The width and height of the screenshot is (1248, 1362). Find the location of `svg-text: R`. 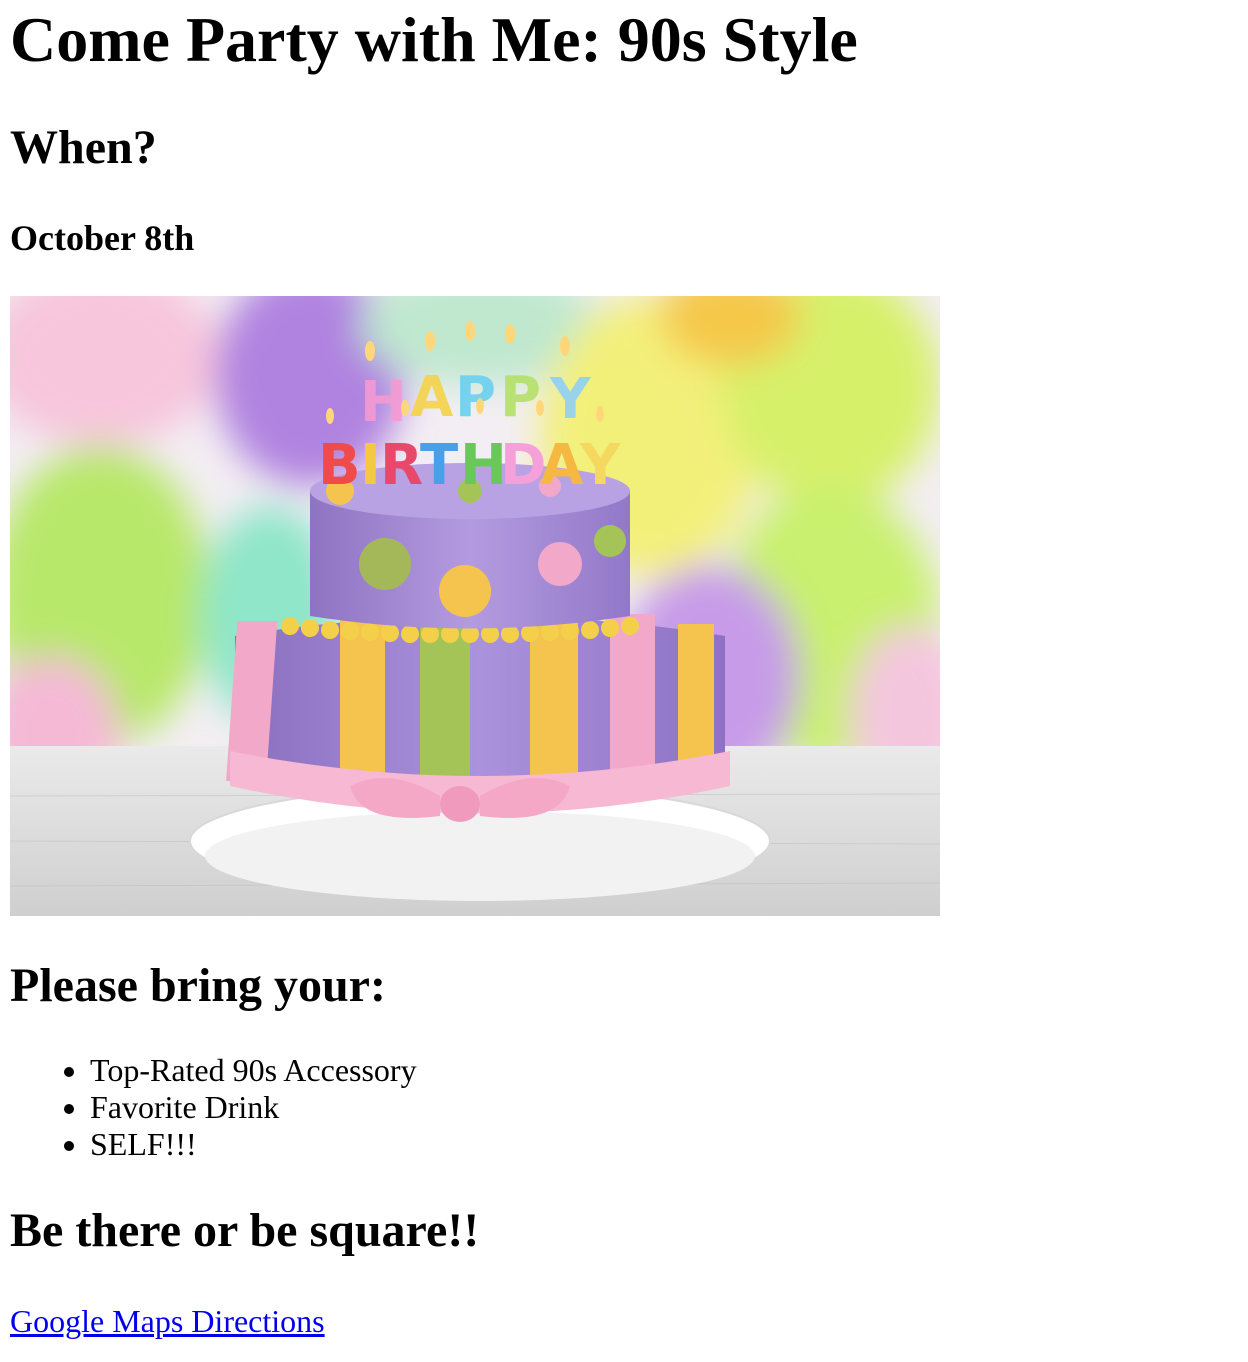

svg-text: R is located at coordinates (401, 465).